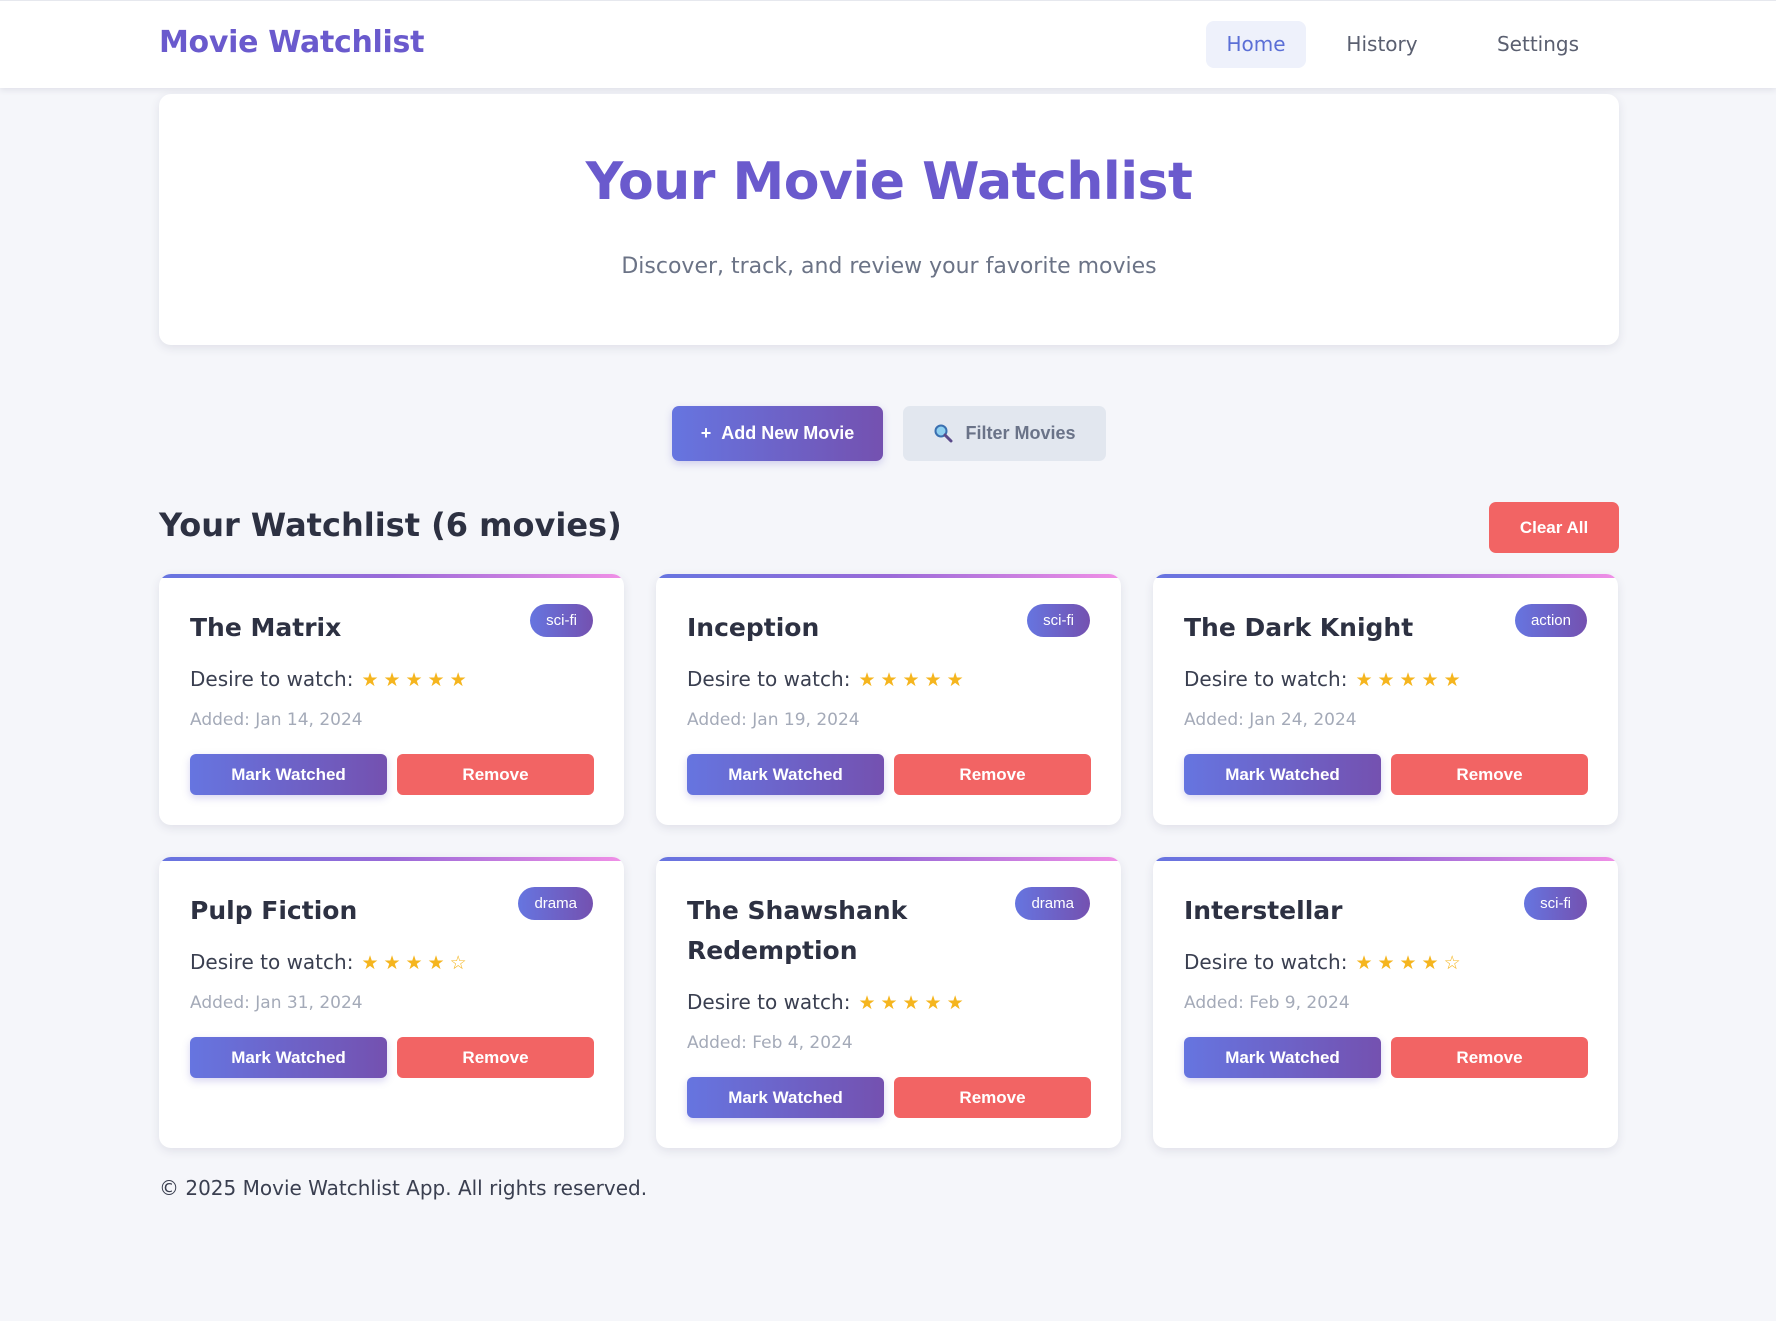  Describe the element at coordinates (1382, 44) in the screenshot. I see `nav-history: History` at that location.